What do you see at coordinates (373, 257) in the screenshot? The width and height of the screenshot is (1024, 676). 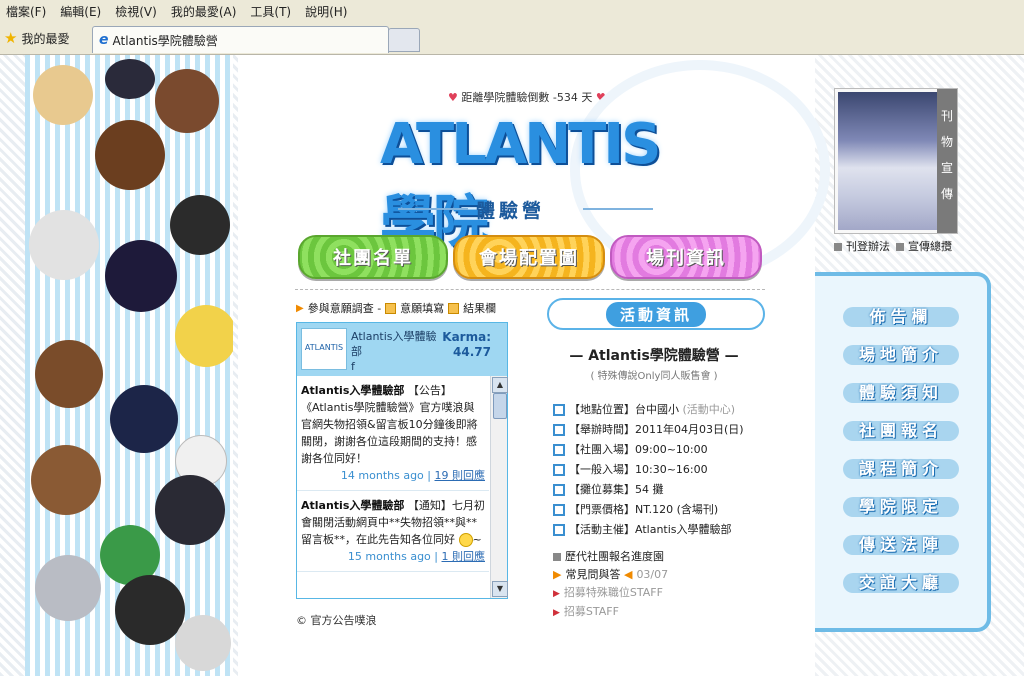 I see `club-list-button: 社團名單` at bounding box center [373, 257].